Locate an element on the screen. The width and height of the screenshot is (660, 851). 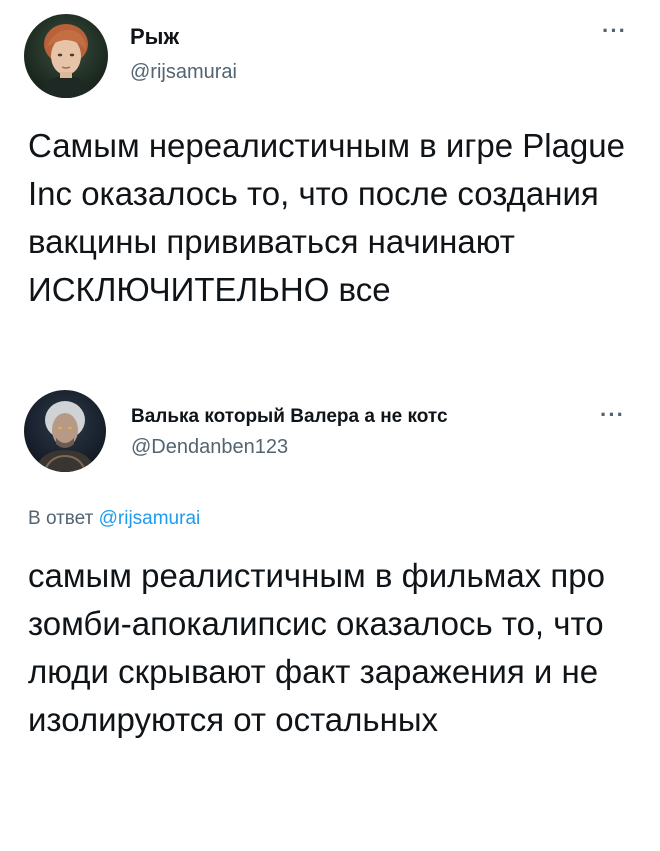
reply-prefix: В ответ is located at coordinates (61, 518).